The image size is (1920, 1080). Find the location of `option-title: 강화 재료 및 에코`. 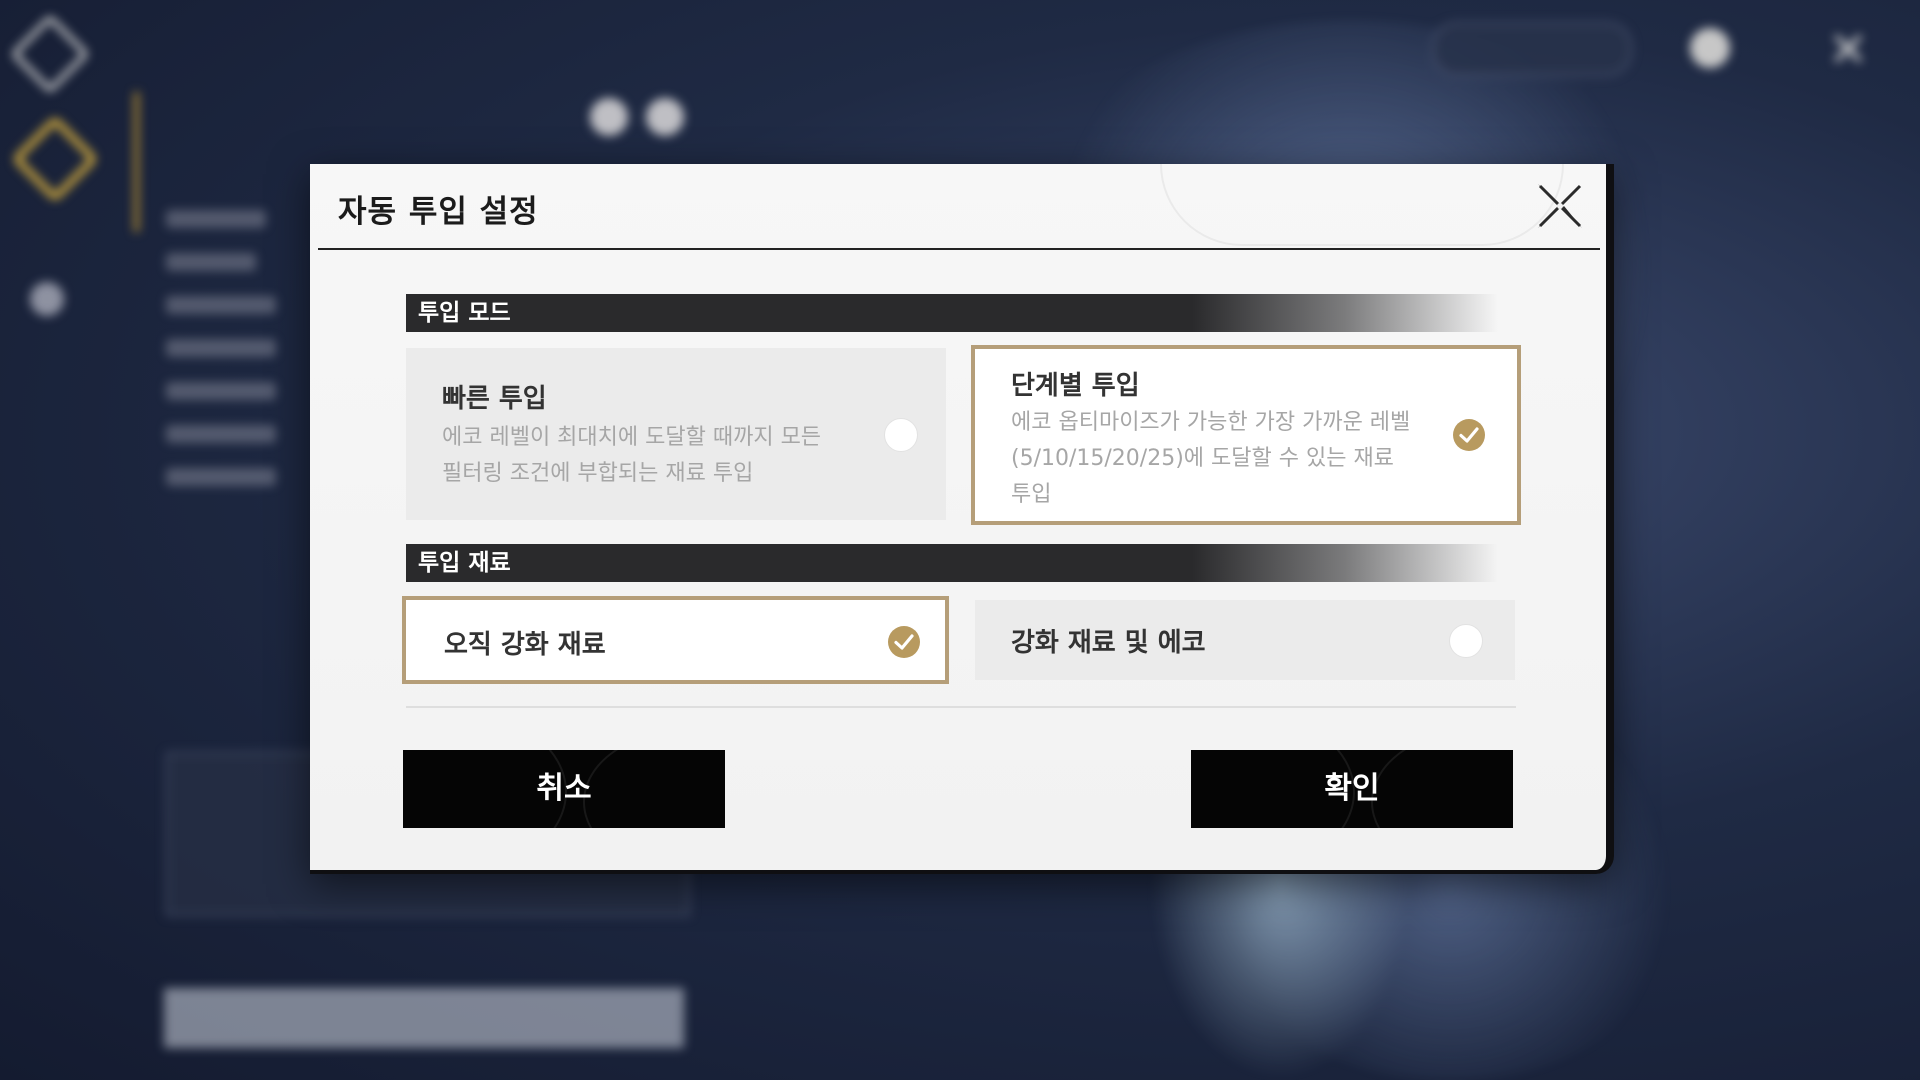

option-title: 강화 재료 및 에코 is located at coordinates (1108, 643).